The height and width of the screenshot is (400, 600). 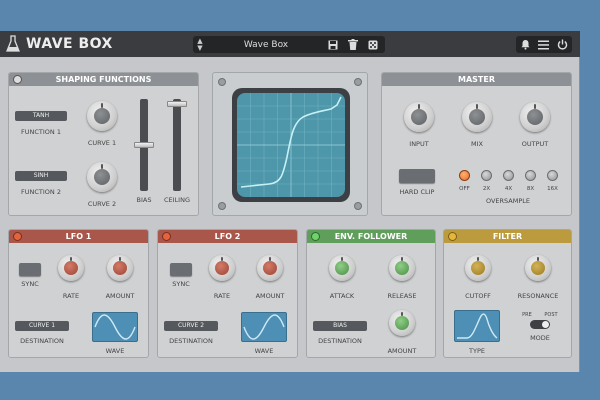 I want to click on lfo2-sync-button, so click(x=181, y=269).